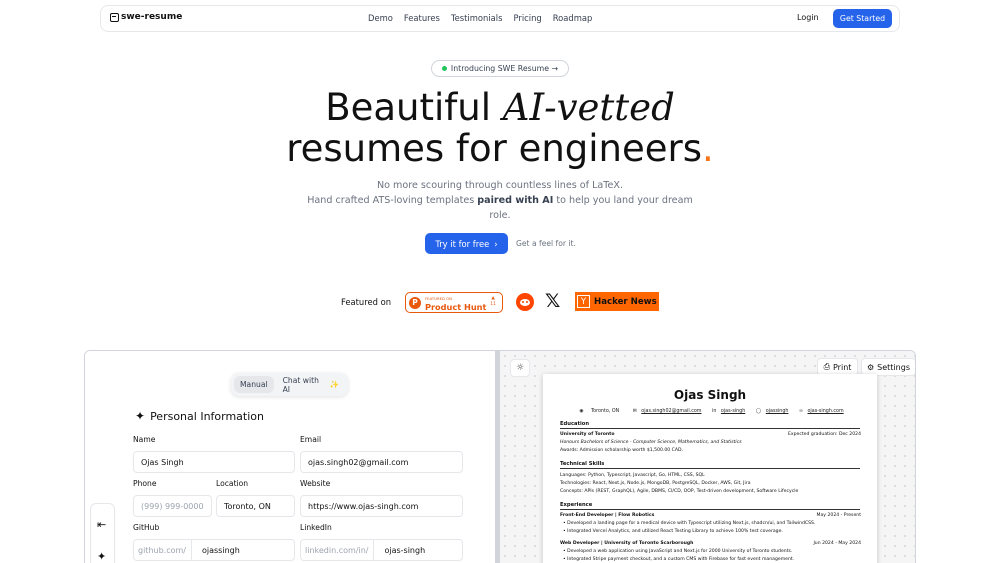 The width and height of the screenshot is (1000, 563). I want to click on resume-email-text: ojas.singh02@gmail.com, so click(671, 411).